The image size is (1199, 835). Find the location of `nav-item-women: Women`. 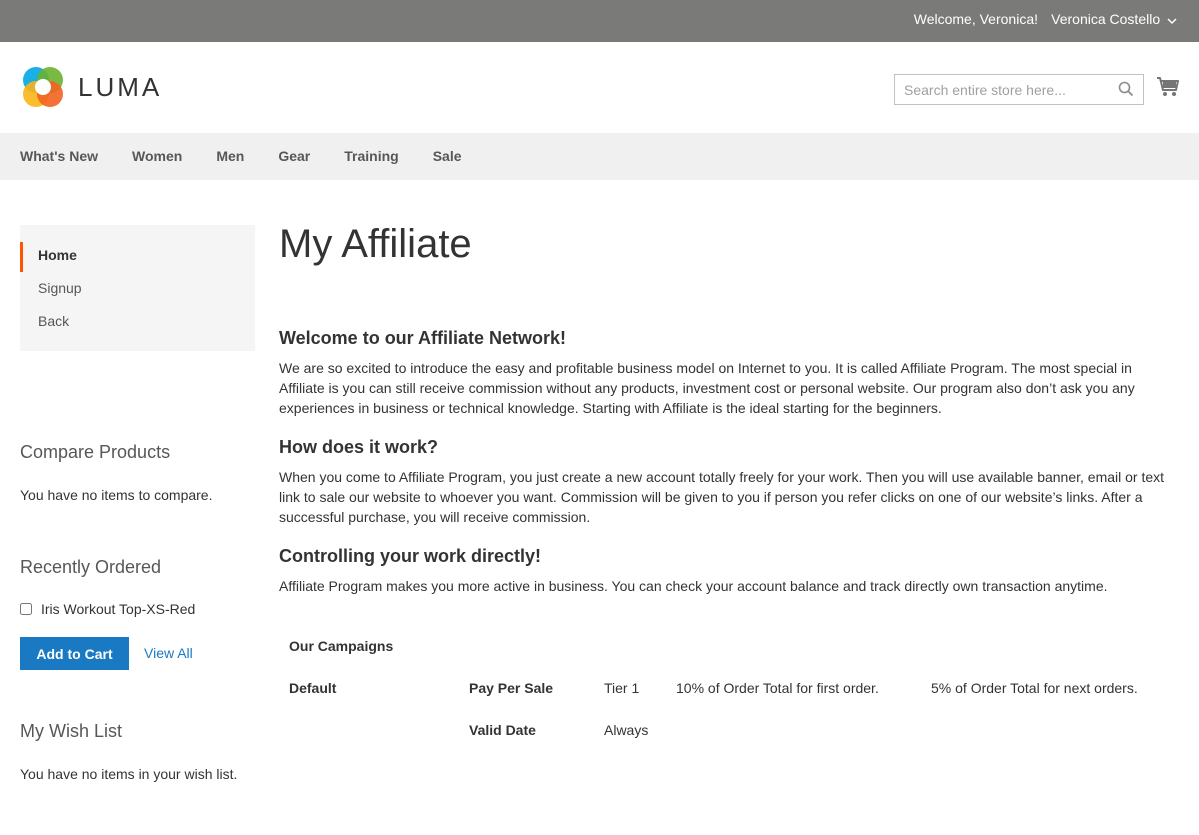

nav-item-women: Women is located at coordinates (157, 156).